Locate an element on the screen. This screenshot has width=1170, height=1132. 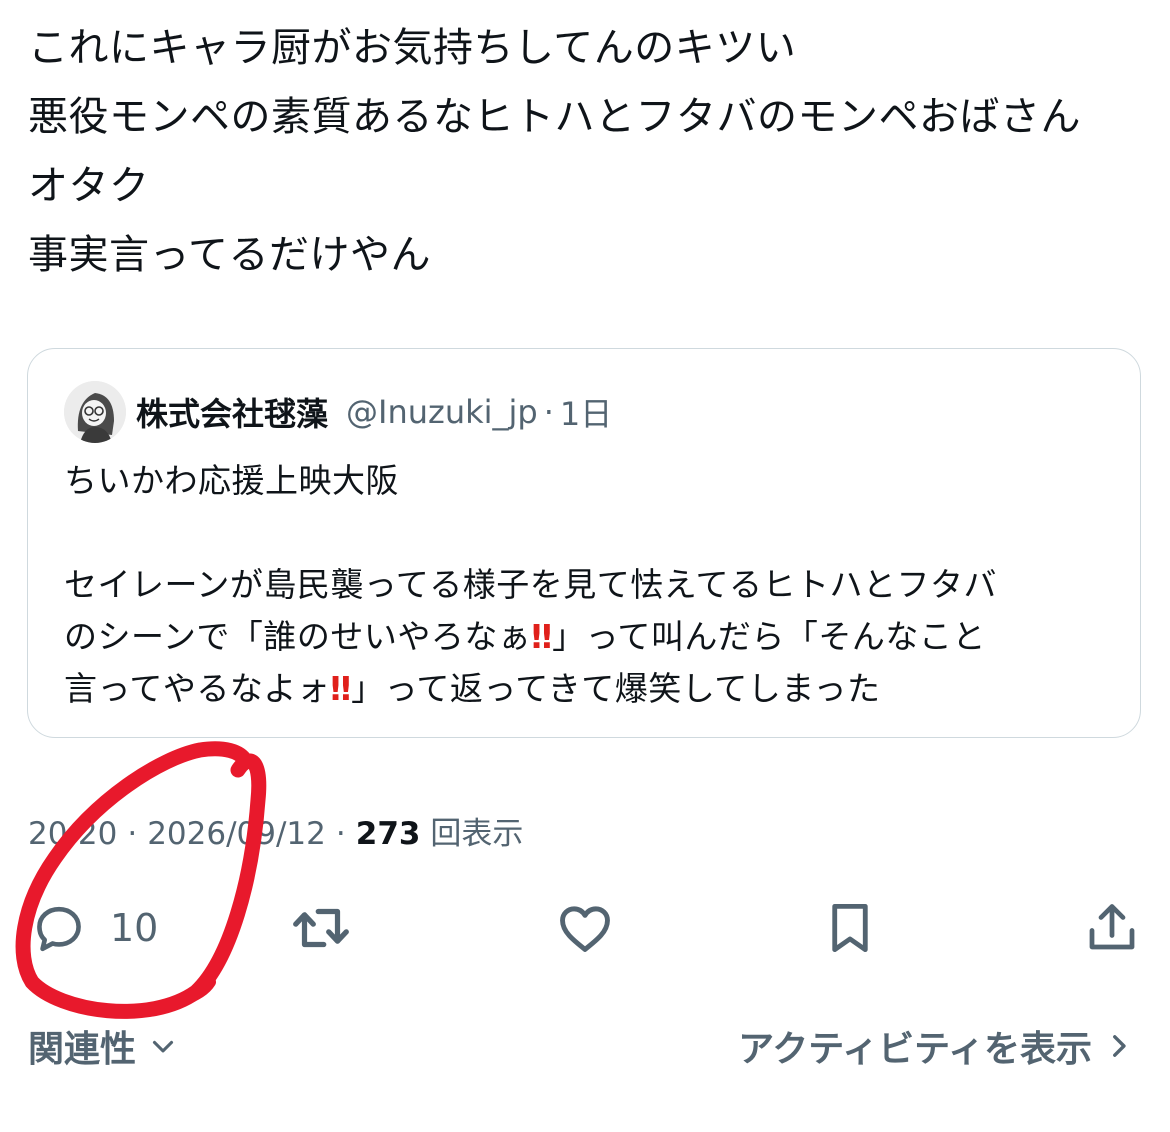
replies-footer: 関連性 アクティビティを表示 is located at coordinates (585, 1044).